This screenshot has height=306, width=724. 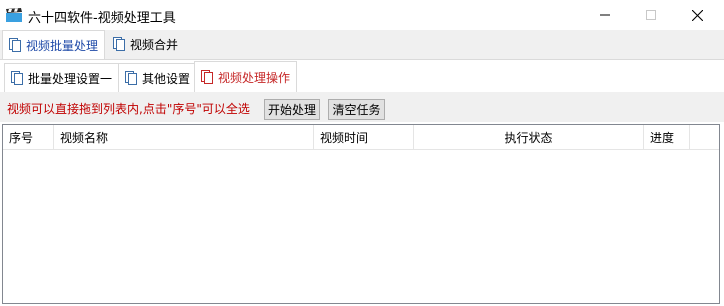 I want to click on minimize-button, so click(x=605, y=15).